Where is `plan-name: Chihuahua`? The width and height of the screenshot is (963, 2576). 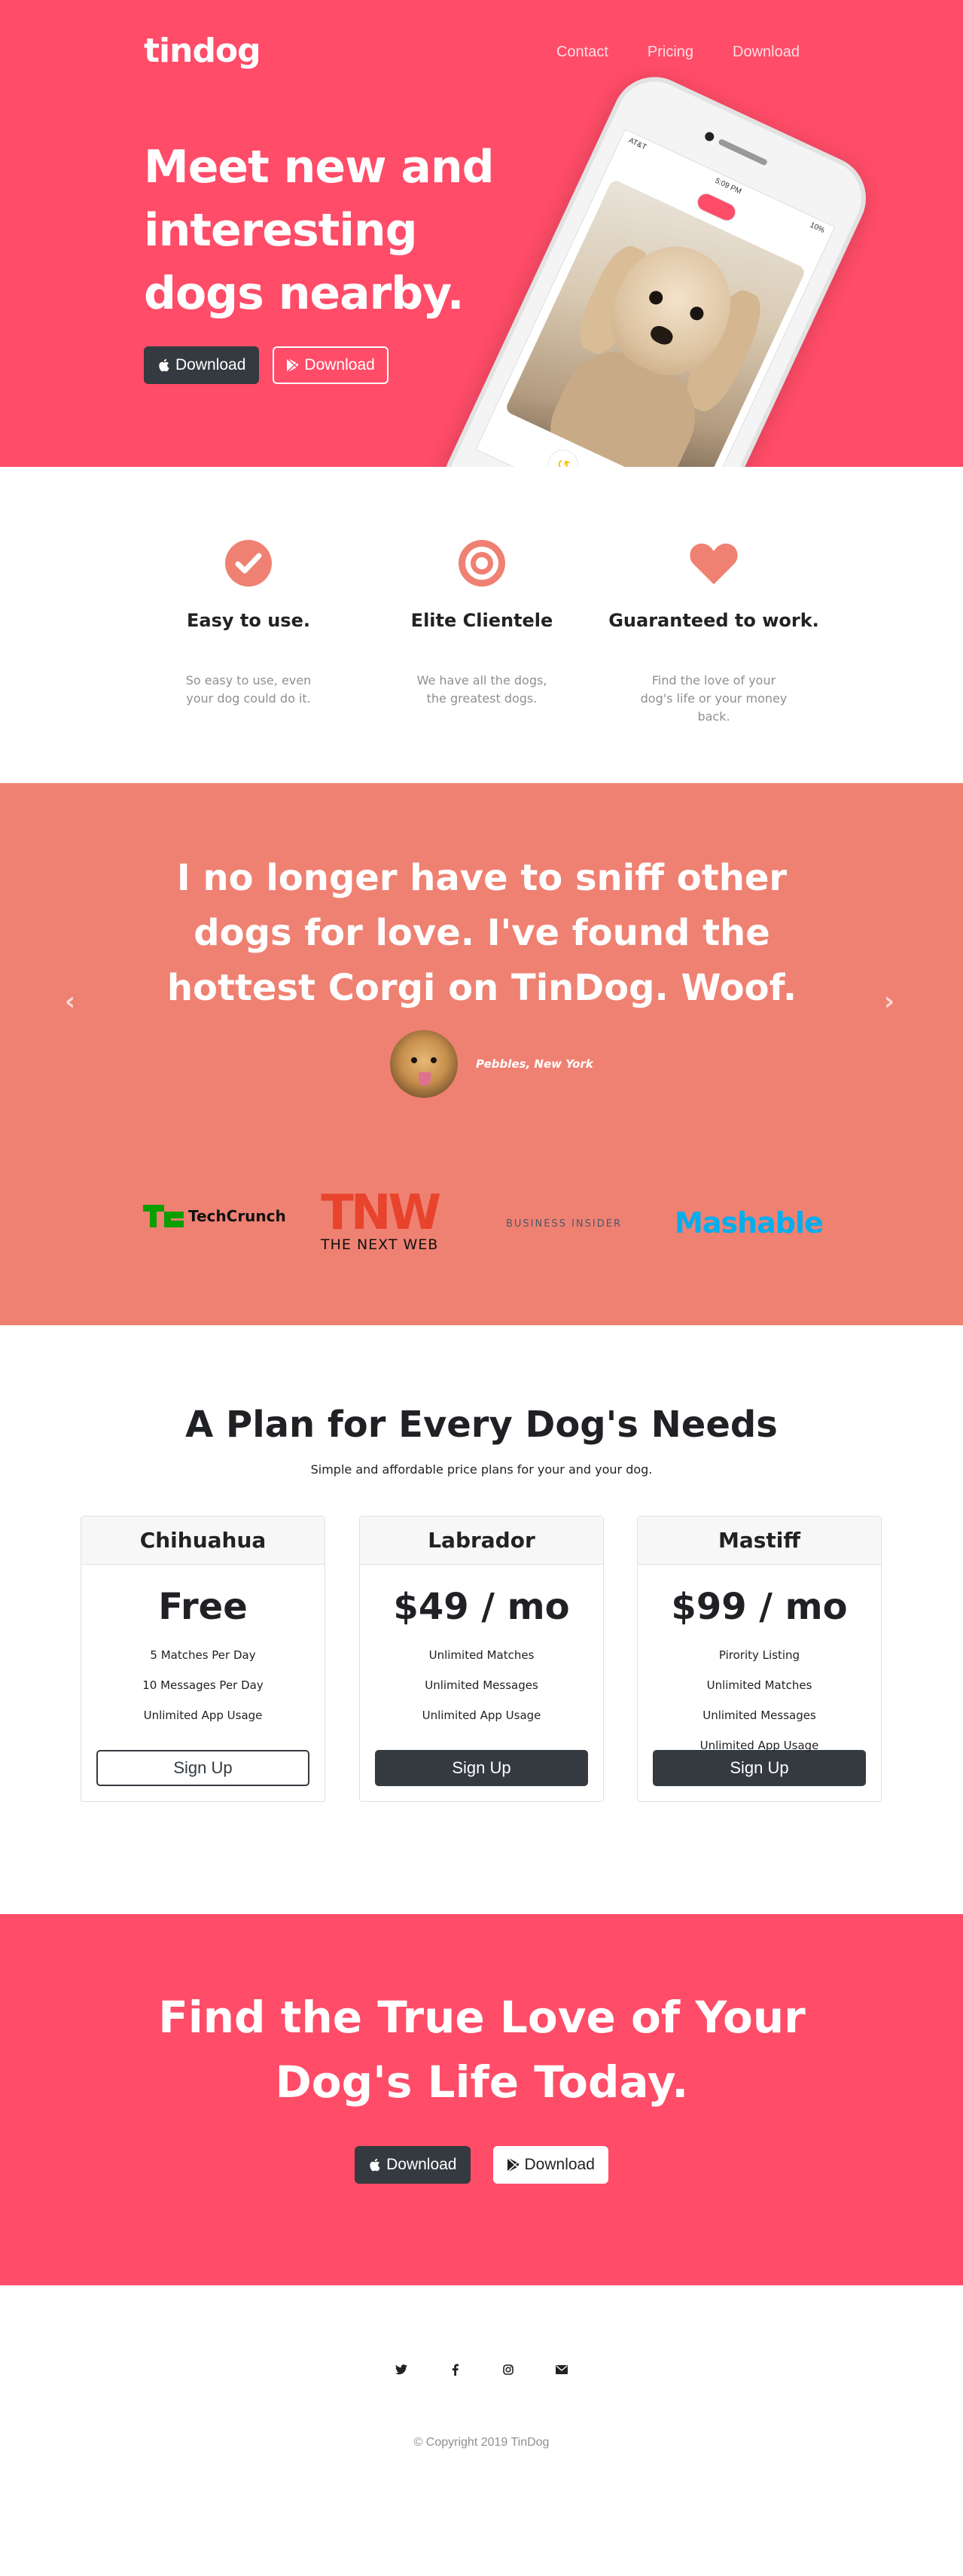 plan-name: Chihuahua is located at coordinates (203, 1541).